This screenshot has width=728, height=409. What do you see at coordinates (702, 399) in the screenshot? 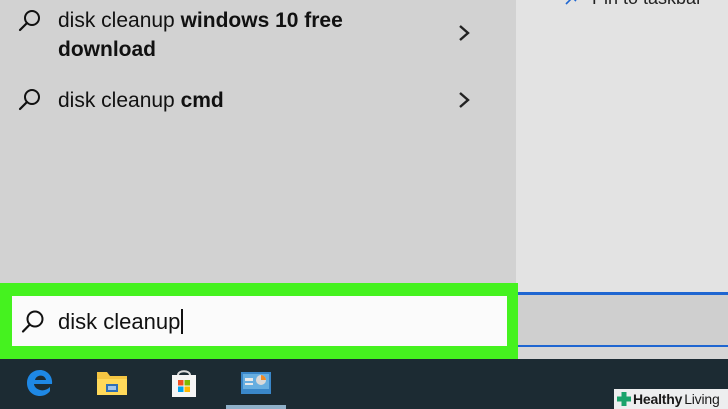
I see `watermark-word-2: Living` at bounding box center [702, 399].